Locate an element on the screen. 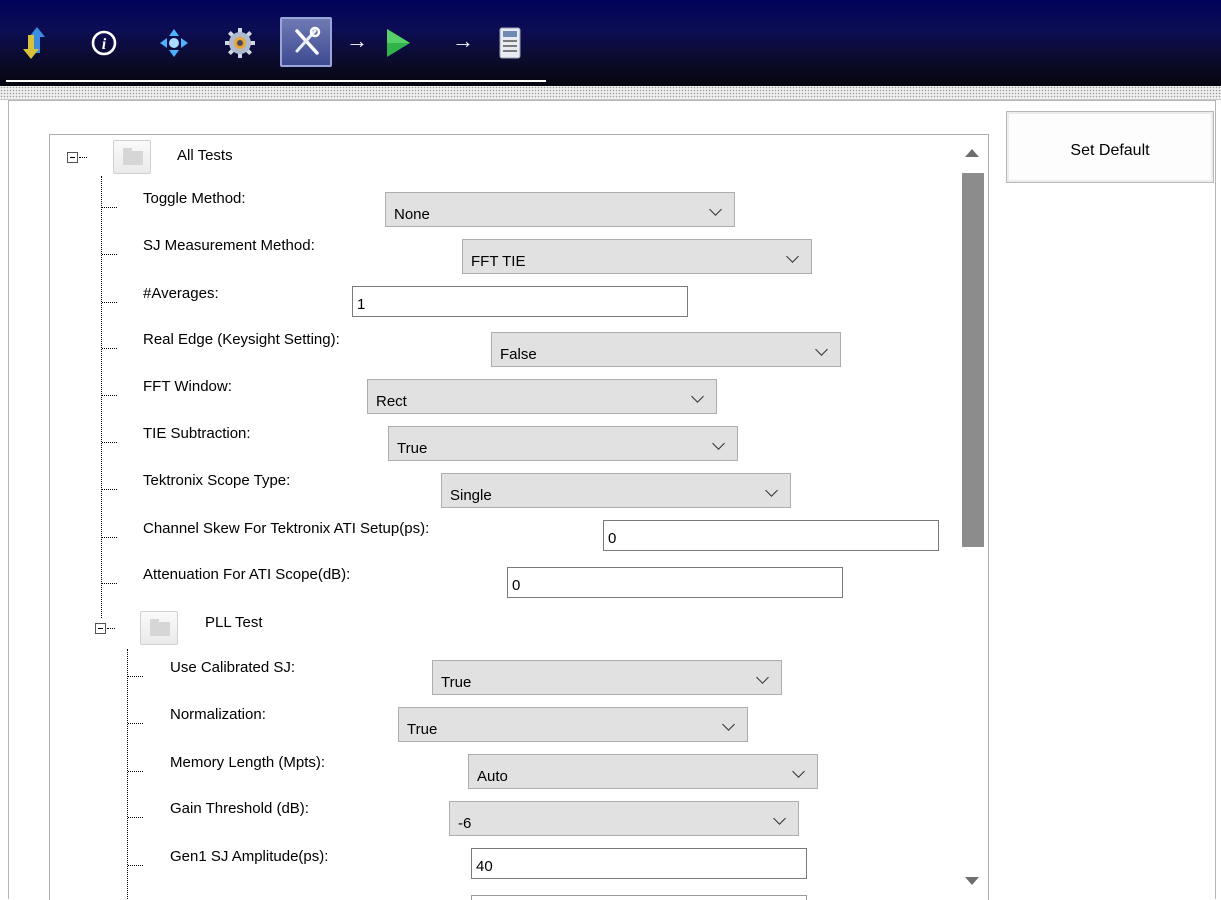  sj-measurement-method-dropdown: FFT TIE is located at coordinates (637, 256).